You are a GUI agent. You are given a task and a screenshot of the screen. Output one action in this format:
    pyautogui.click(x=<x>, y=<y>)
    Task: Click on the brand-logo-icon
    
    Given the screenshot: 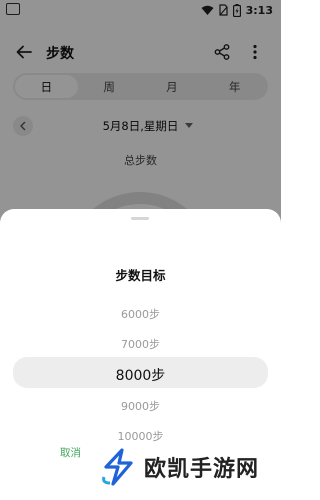 What is the action you would take?
    pyautogui.click(x=117, y=467)
    